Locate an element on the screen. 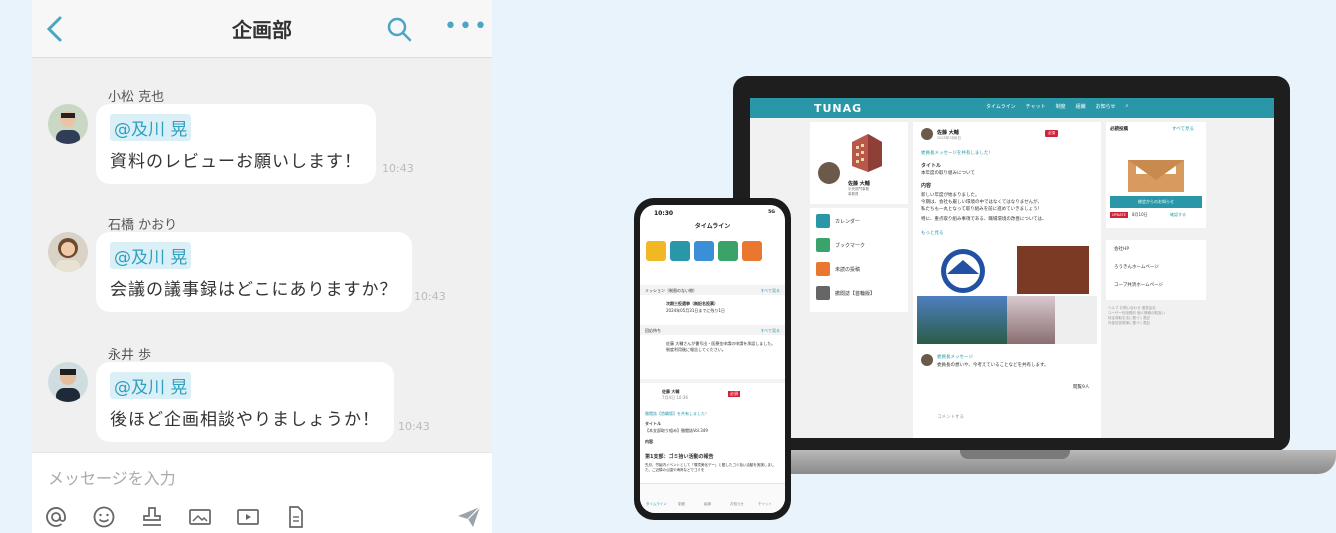 The image size is (1336, 533). reply-section: 回応待ち すべて見る is located at coordinates (712, 330).